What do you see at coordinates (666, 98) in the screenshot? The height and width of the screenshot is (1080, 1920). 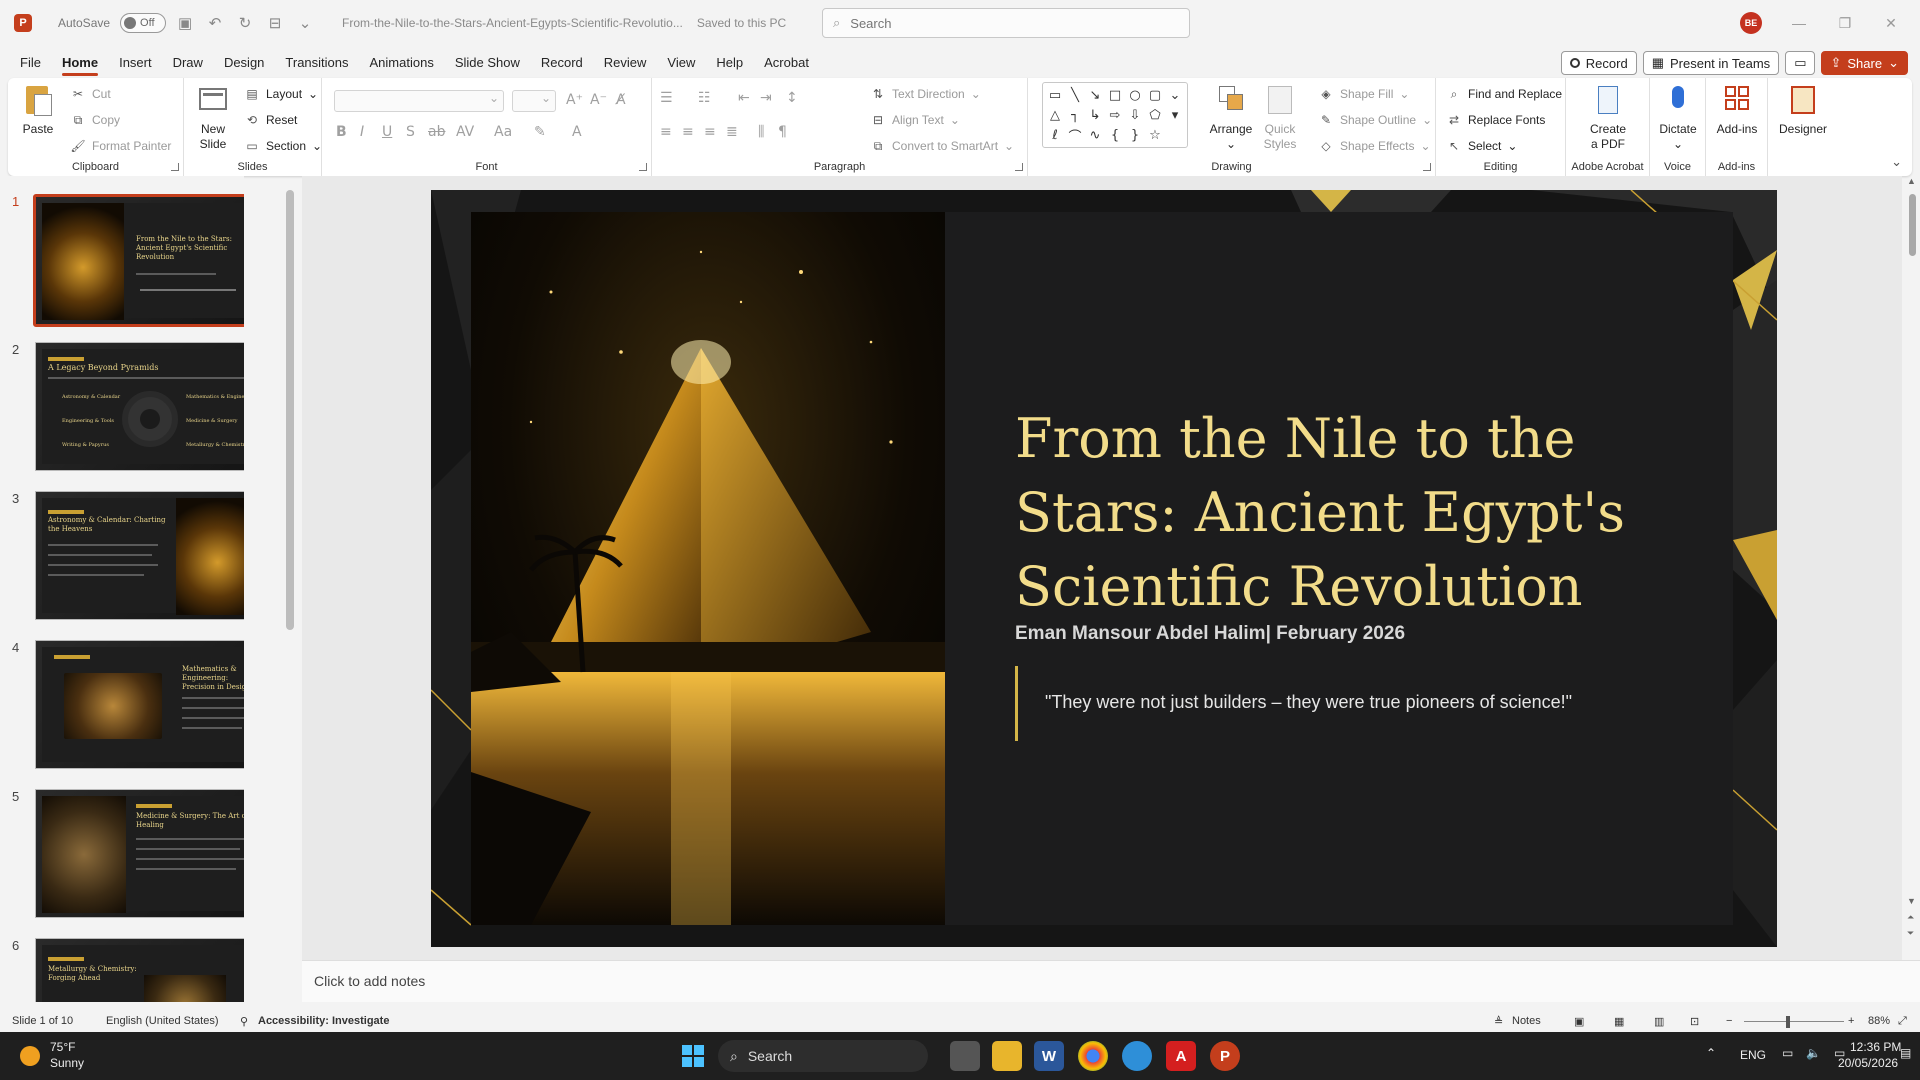 I see `bullets-icon: ☰` at bounding box center [666, 98].